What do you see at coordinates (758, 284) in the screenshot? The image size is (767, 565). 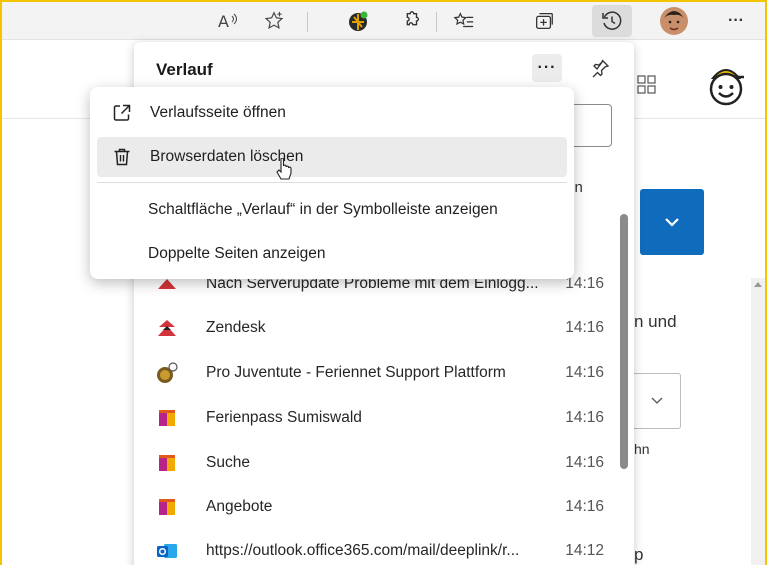 I see `scroll-up-arrow-icon` at bounding box center [758, 284].